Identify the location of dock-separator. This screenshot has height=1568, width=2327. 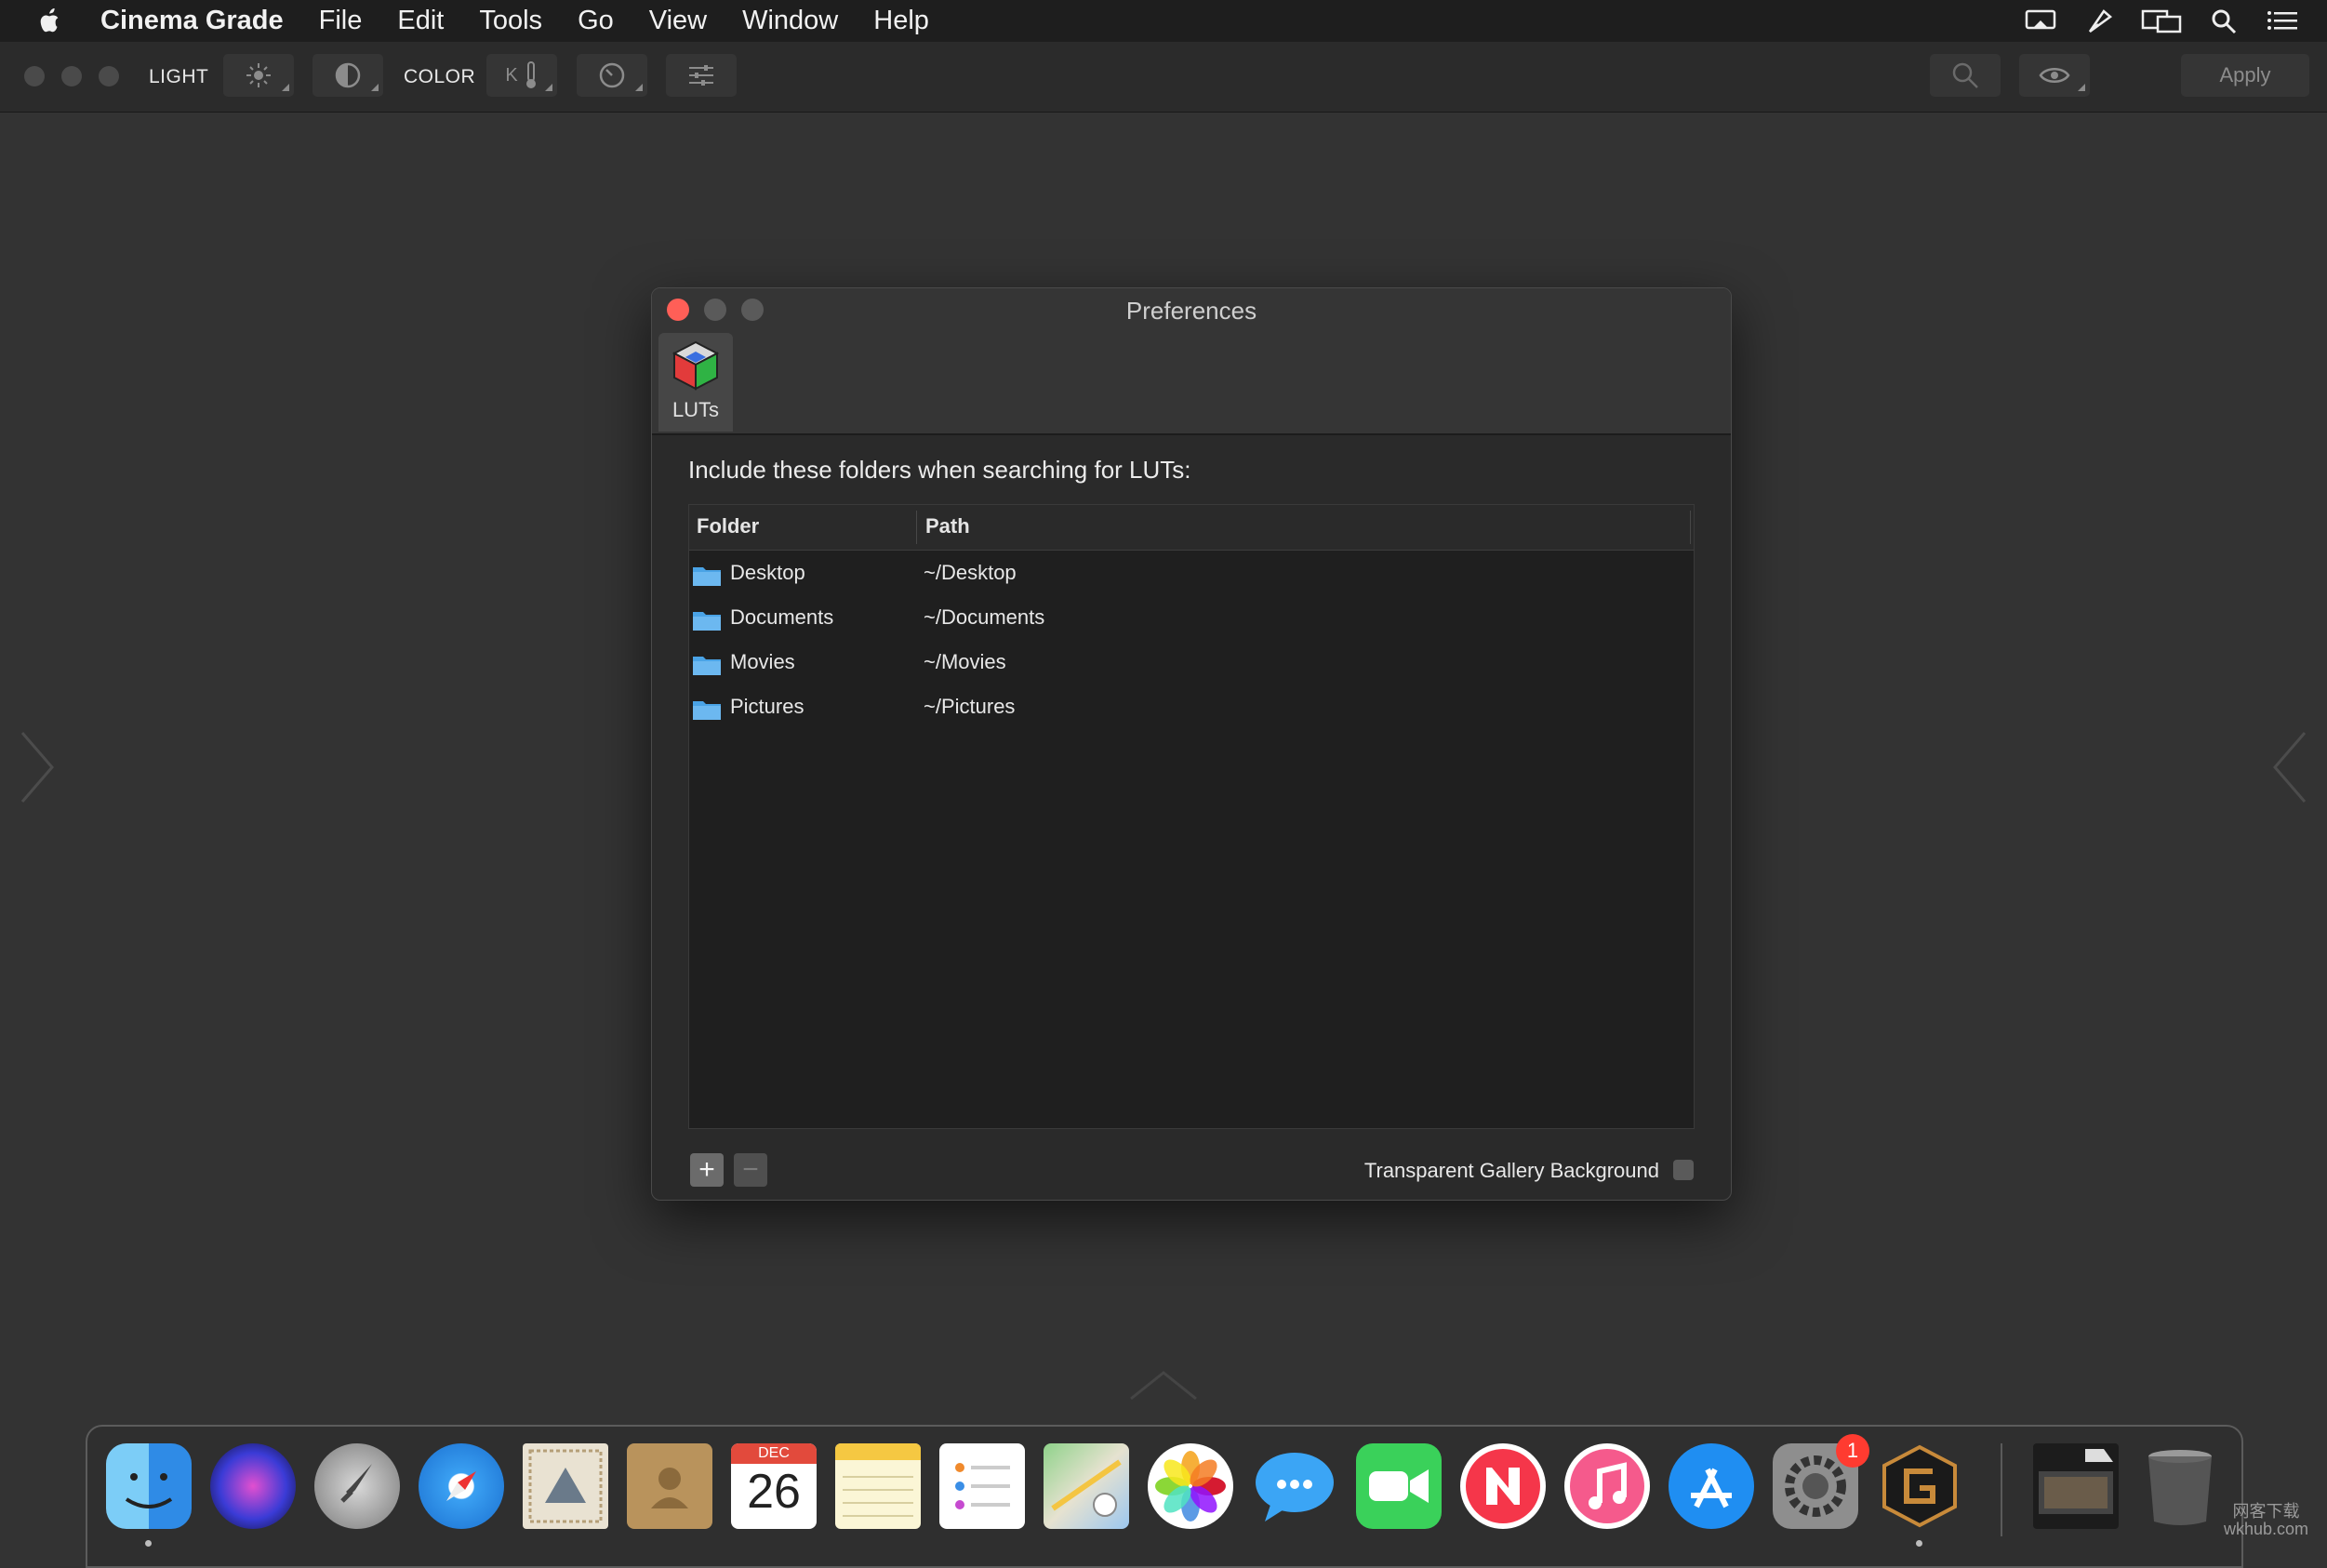
(2001, 1489).